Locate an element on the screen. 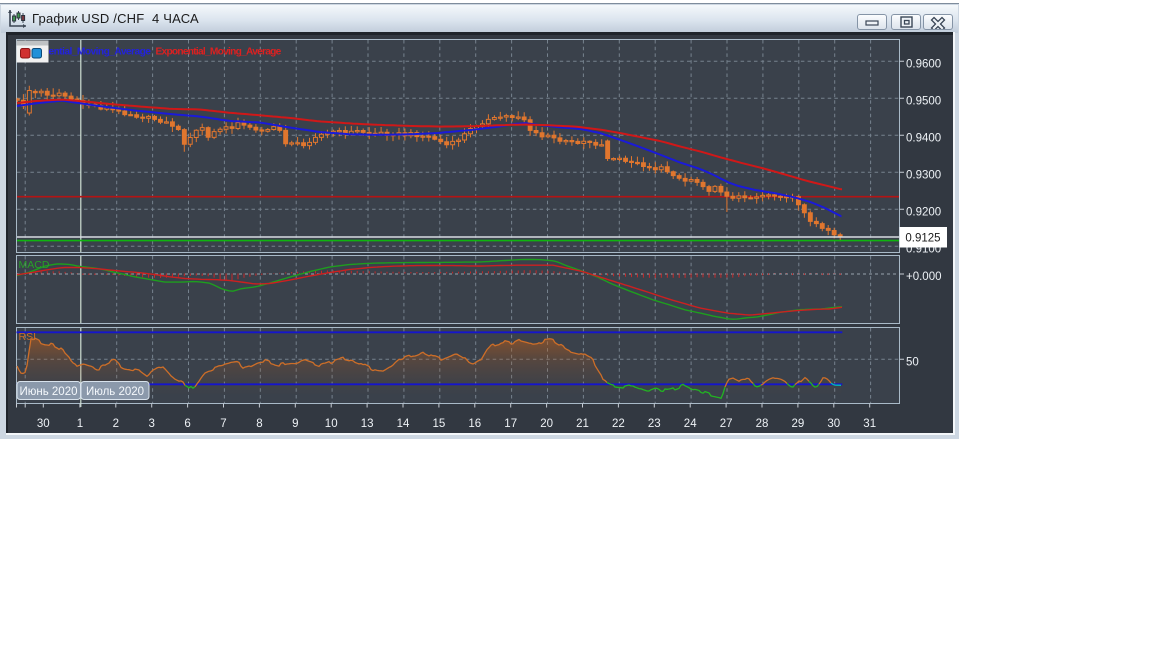 This screenshot has height=648, width=1152. svg-text: Июль 2020 is located at coordinates (115, 392).